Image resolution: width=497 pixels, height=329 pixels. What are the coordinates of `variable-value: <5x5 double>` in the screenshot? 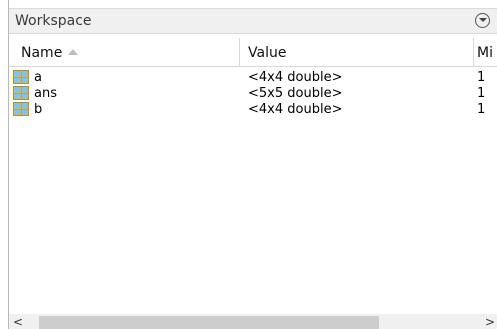 It's located at (295, 93).